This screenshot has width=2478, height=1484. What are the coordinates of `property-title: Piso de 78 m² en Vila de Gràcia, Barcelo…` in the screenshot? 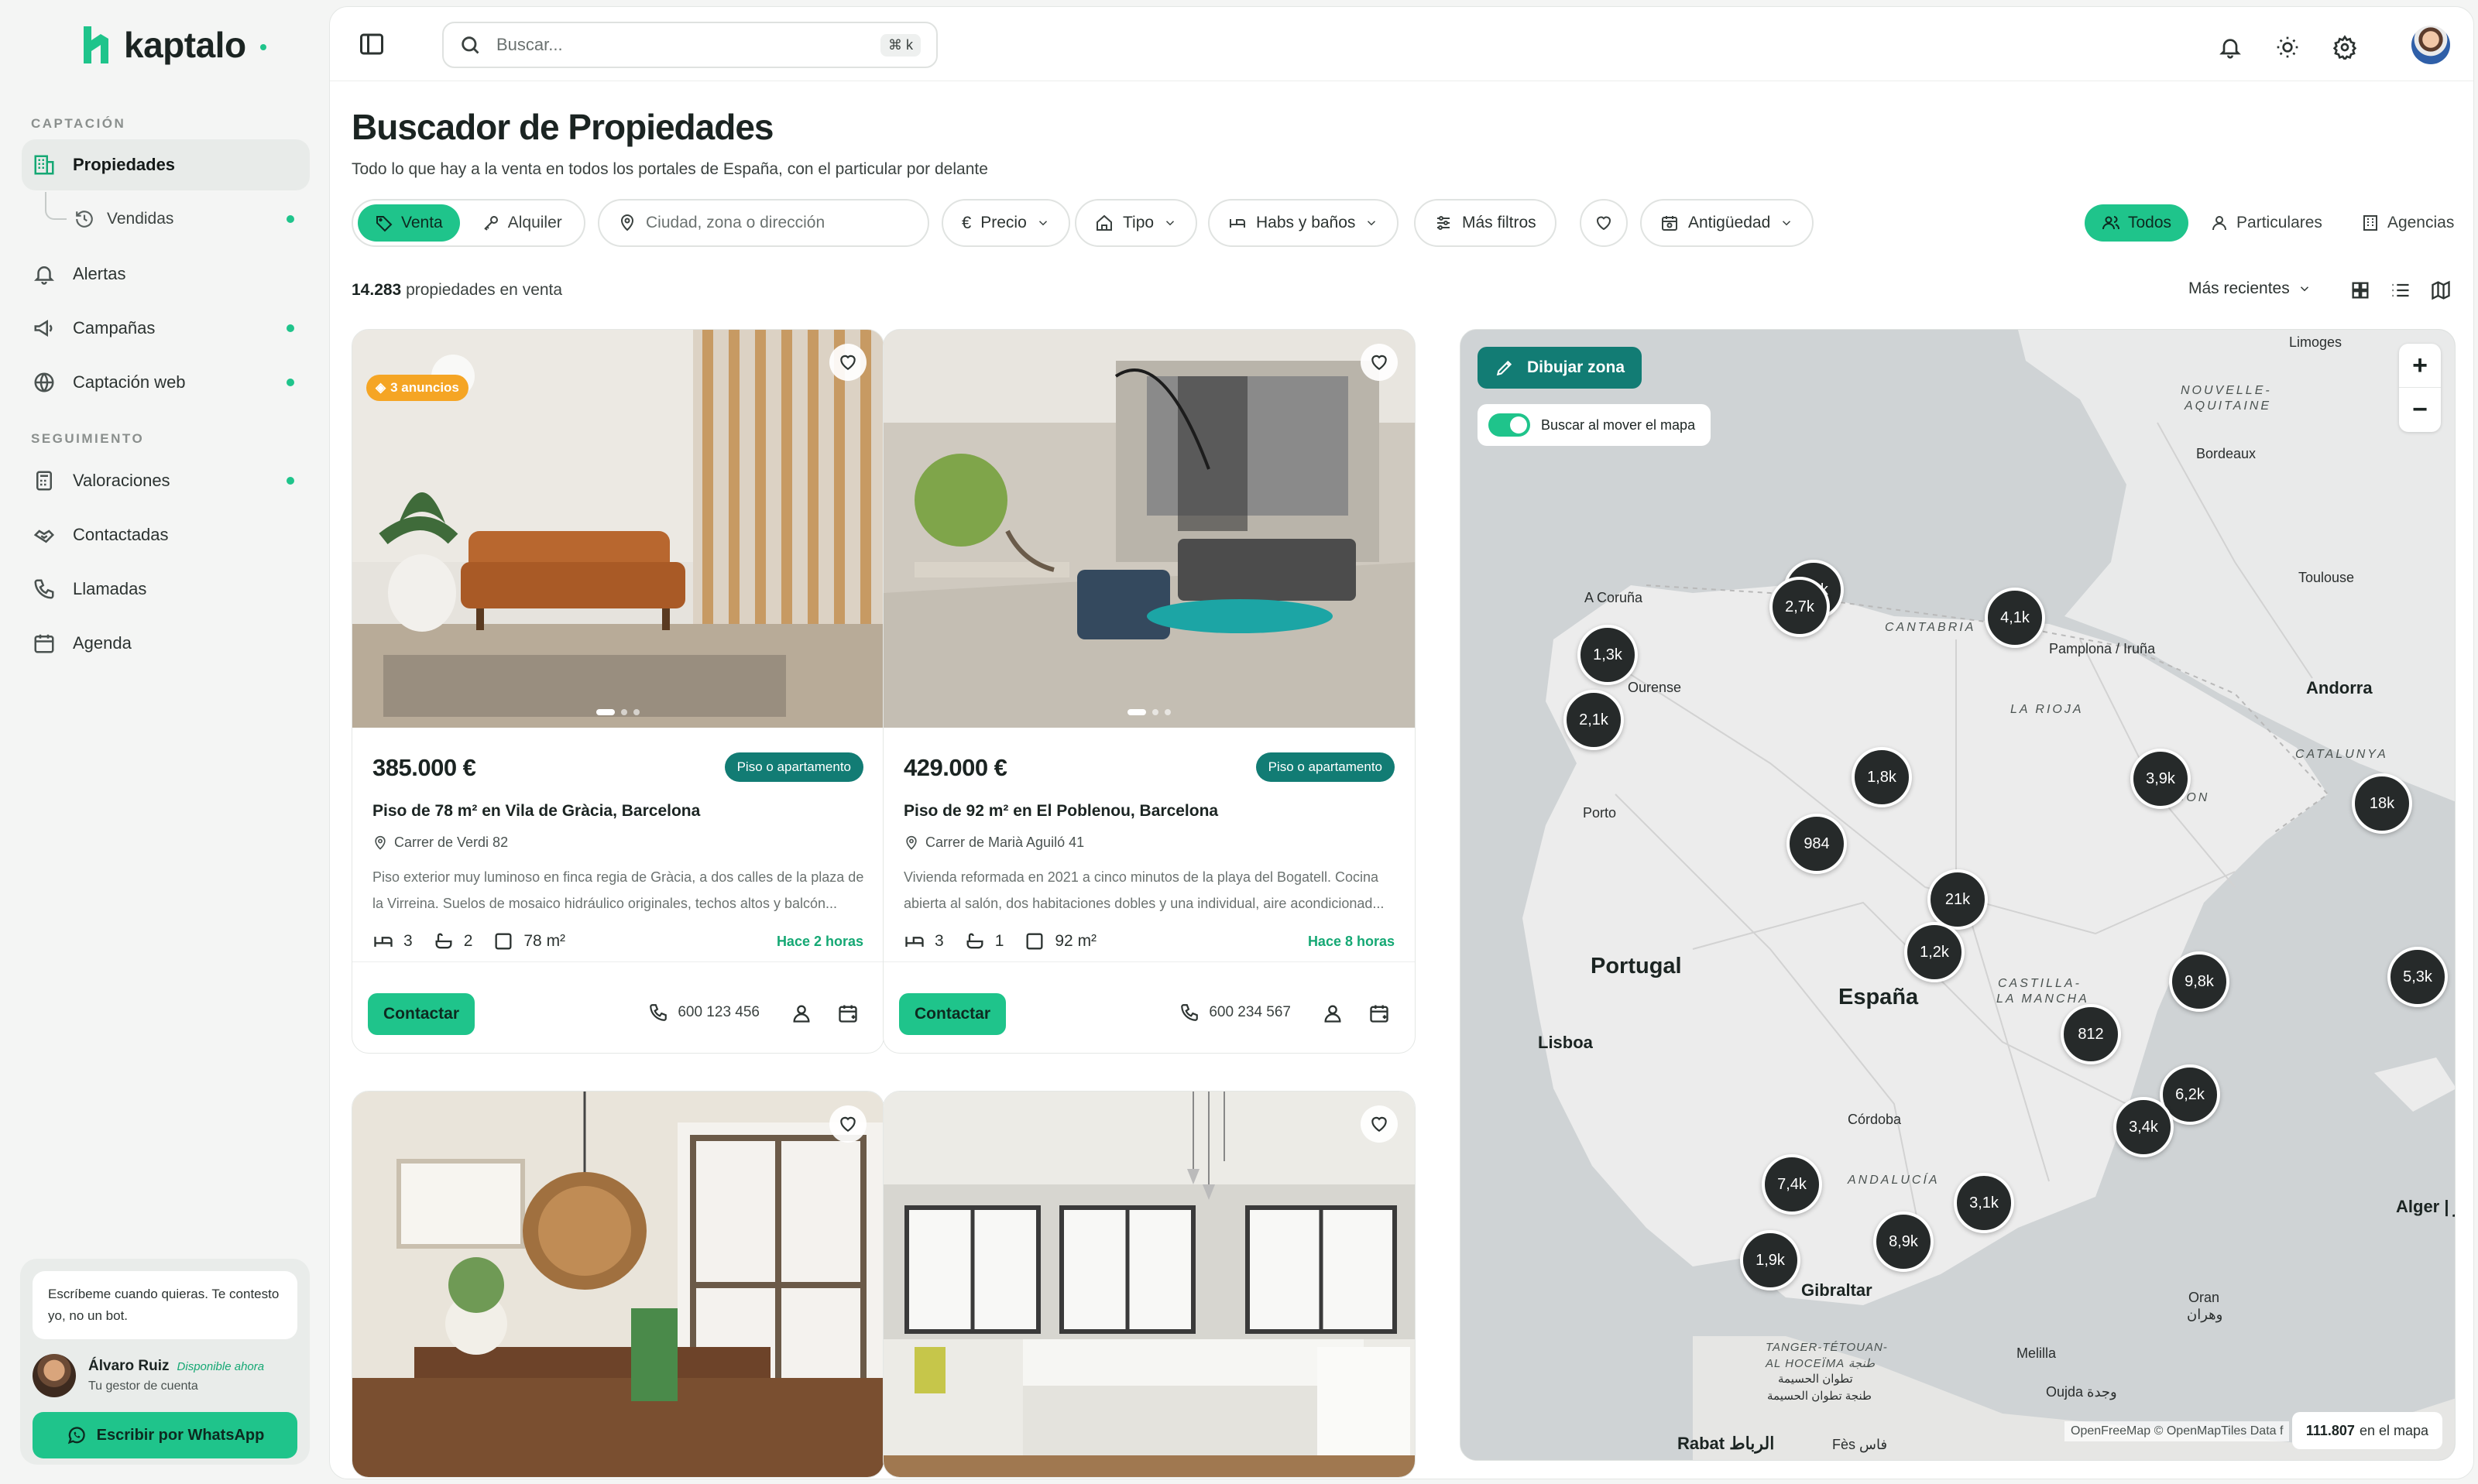 It's located at (536, 811).